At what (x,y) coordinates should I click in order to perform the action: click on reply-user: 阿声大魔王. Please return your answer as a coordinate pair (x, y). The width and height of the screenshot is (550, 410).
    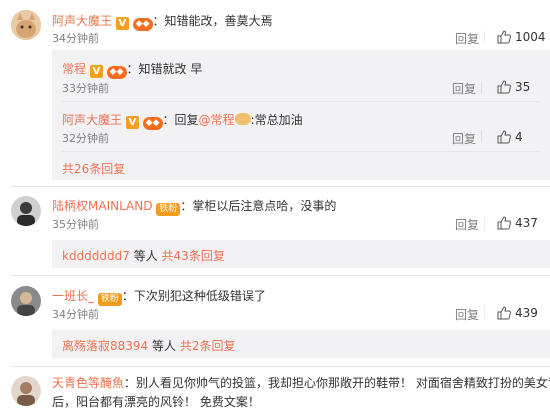
    Looking at the image, I should click on (92, 120).